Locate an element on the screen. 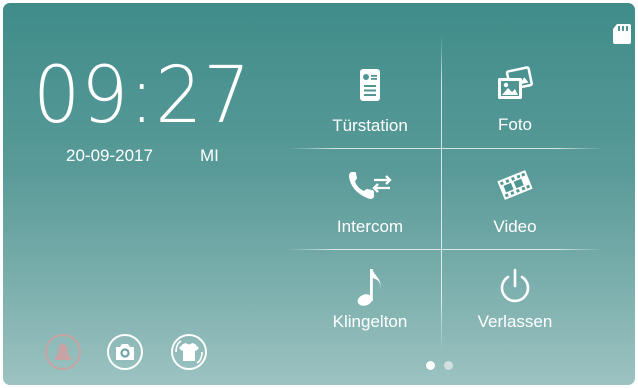 This screenshot has height=388, width=638. alarm-bell-icon is located at coordinates (63, 352).